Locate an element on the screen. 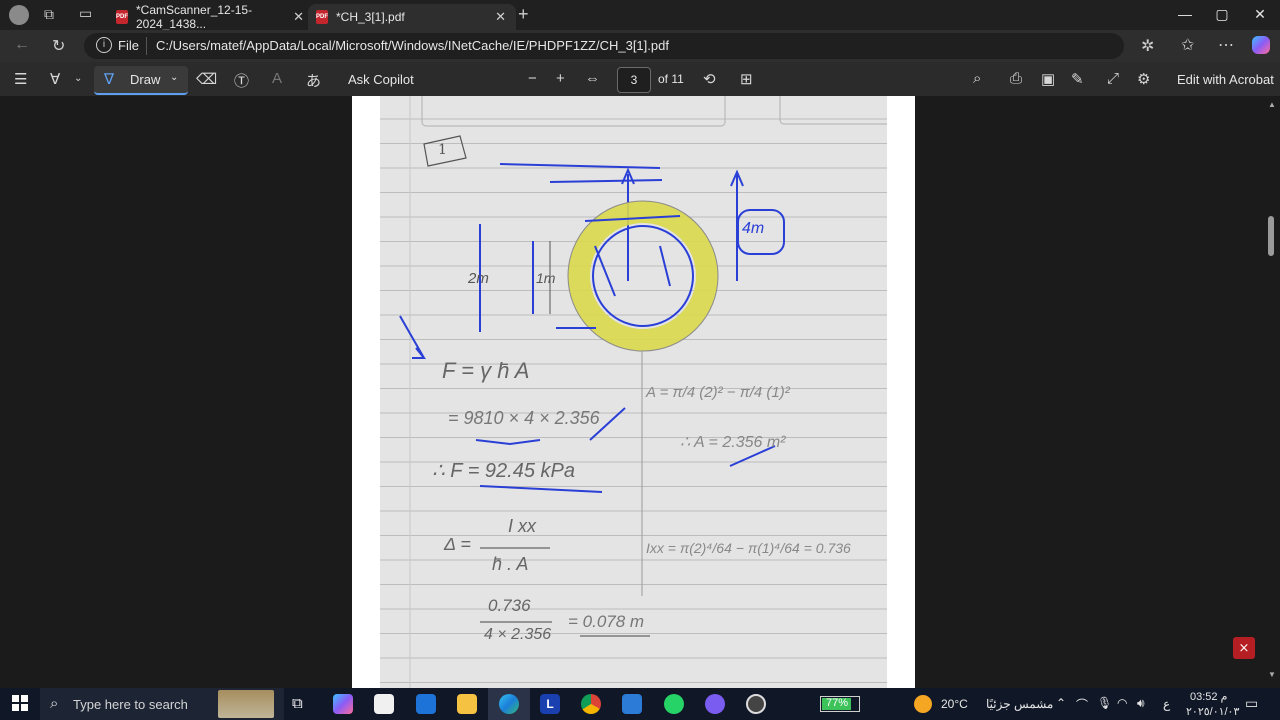 Image resolution: width=1280 pixels, height=720 pixels. more-menu-icon: ⋯ is located at coordinates (1226, 45).